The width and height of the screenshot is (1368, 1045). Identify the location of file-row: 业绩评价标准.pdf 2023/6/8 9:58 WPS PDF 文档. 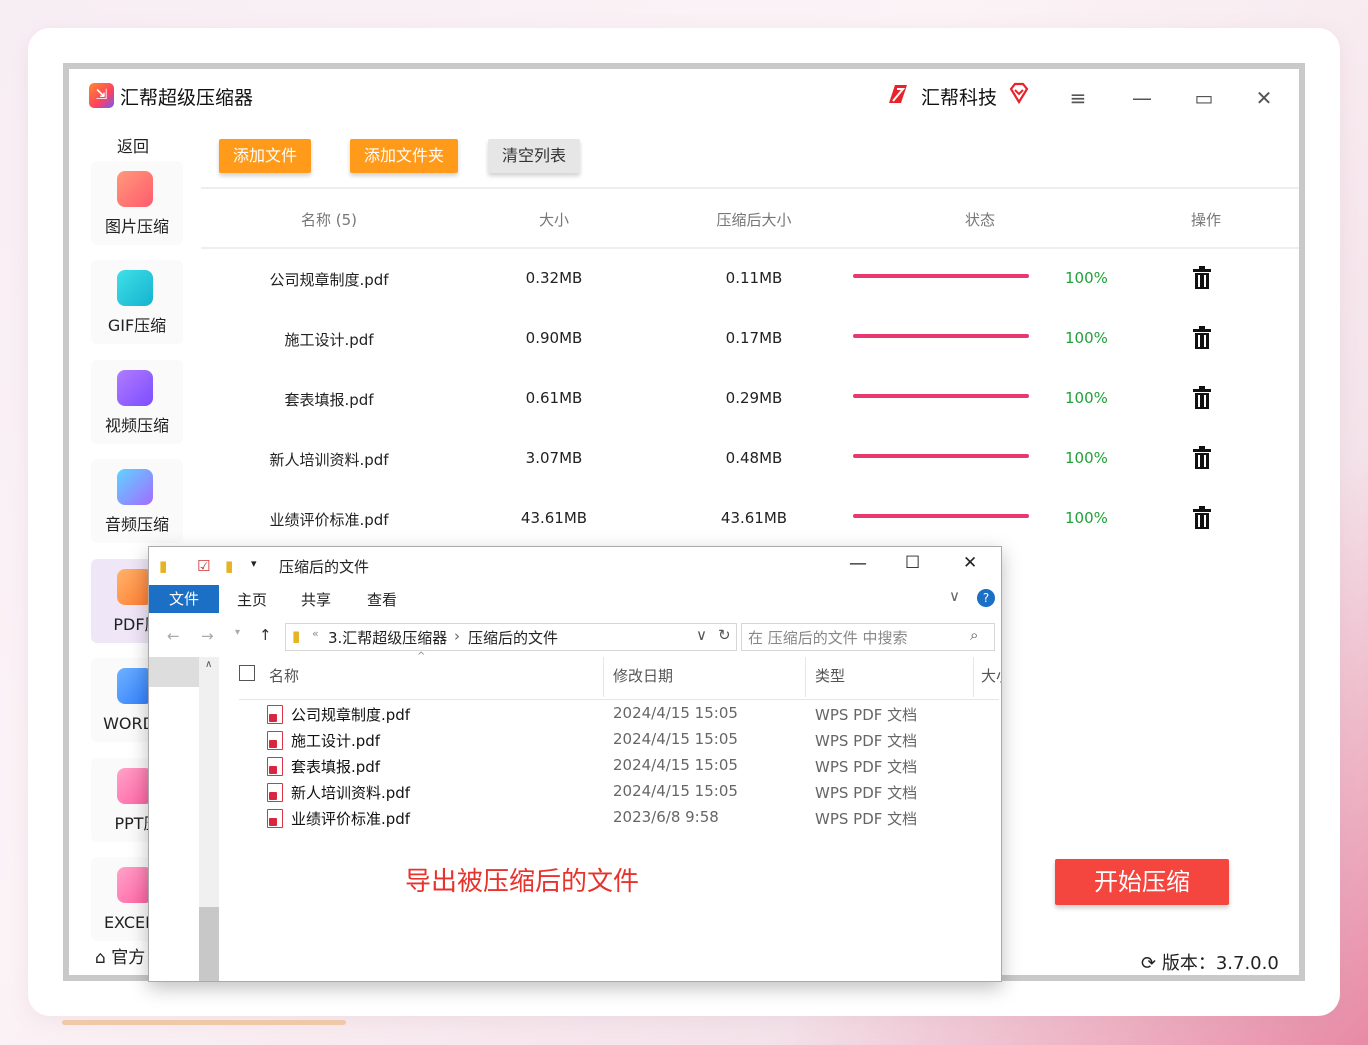
(611, 818).